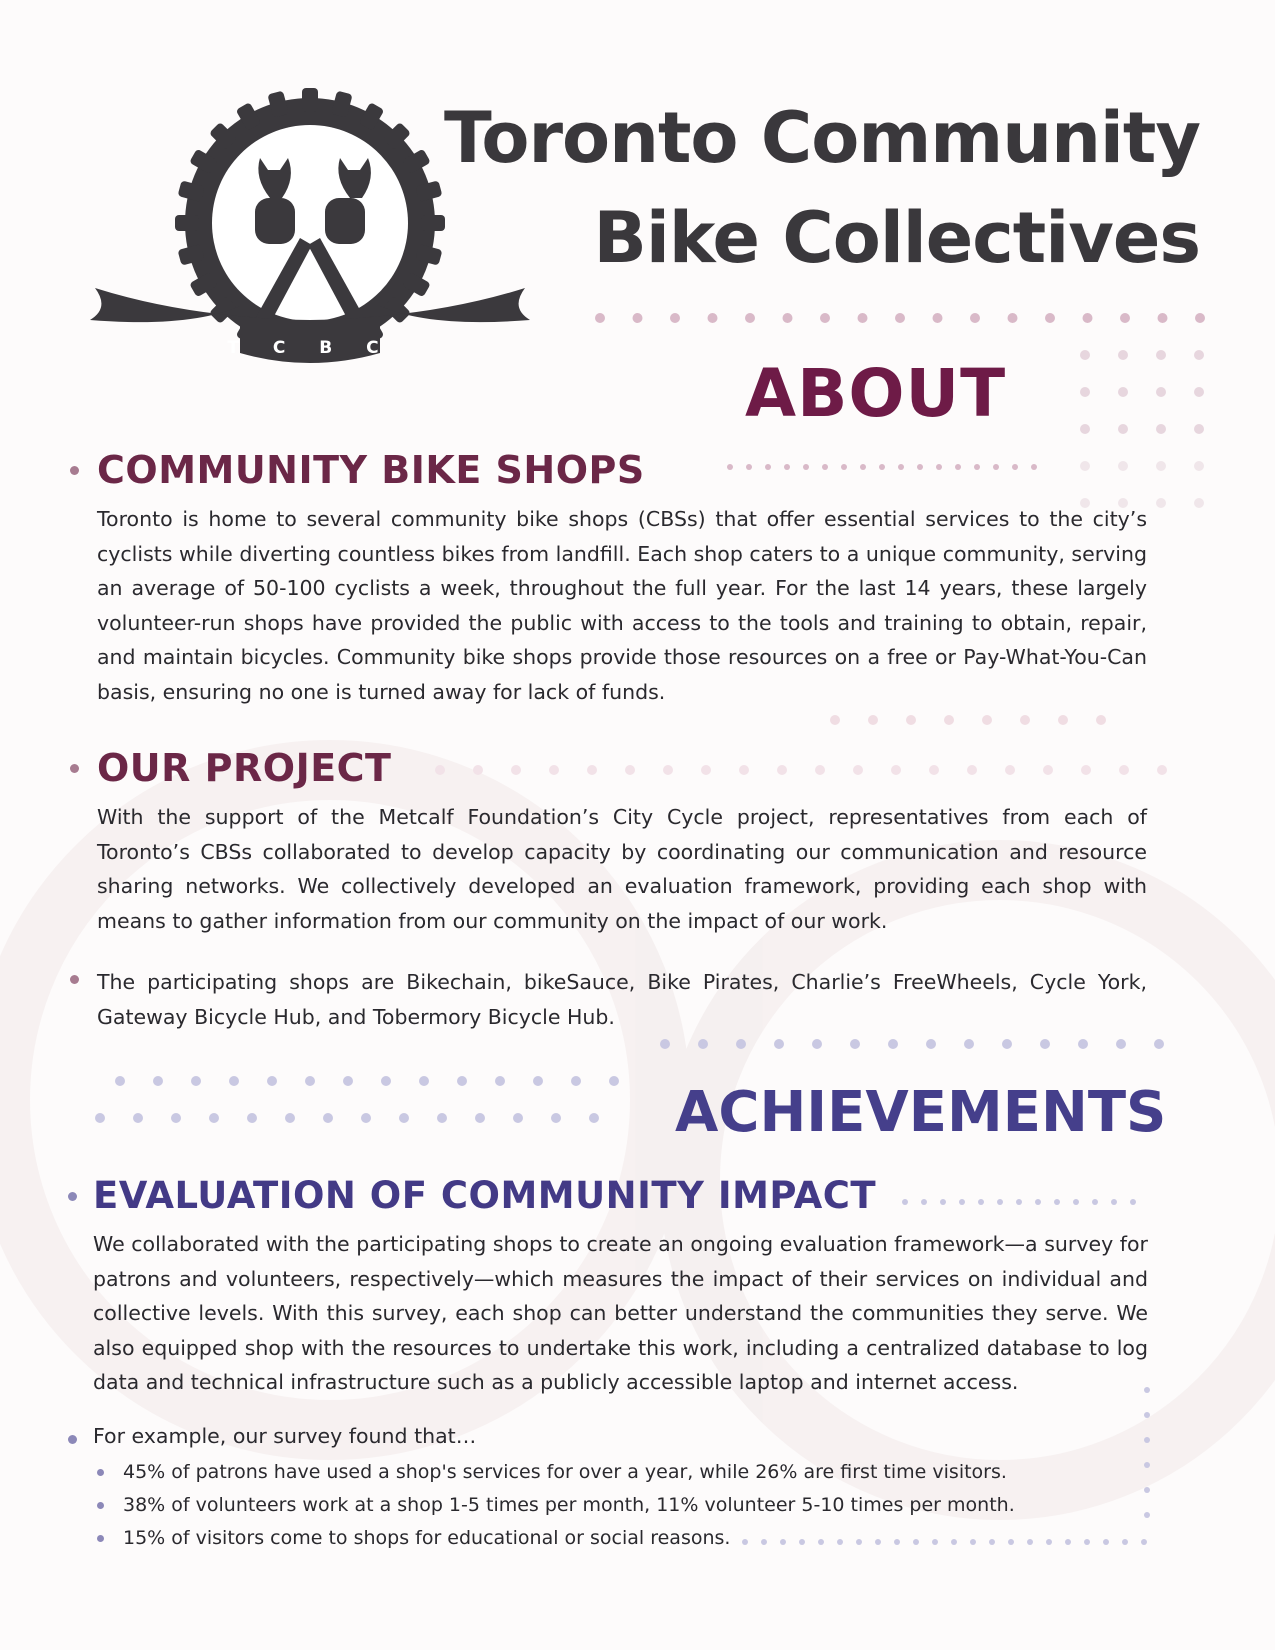  What do you see at coordinates (876, 393) in the screenshot?
I see `about-heading: ABOUT` at bounding box center [876, 393].